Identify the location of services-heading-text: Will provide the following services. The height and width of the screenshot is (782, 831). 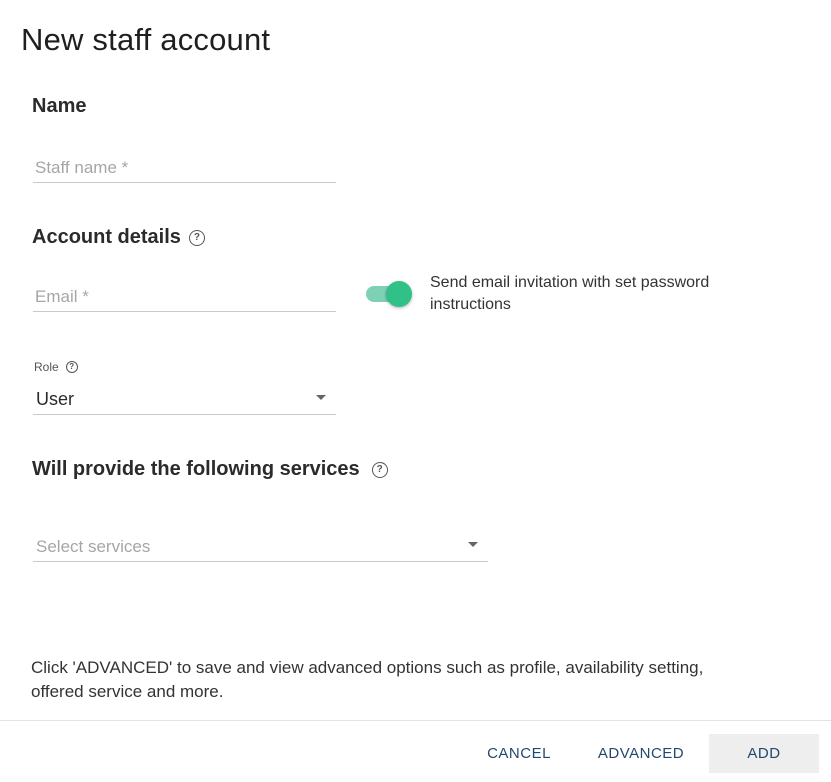
(196, 469).